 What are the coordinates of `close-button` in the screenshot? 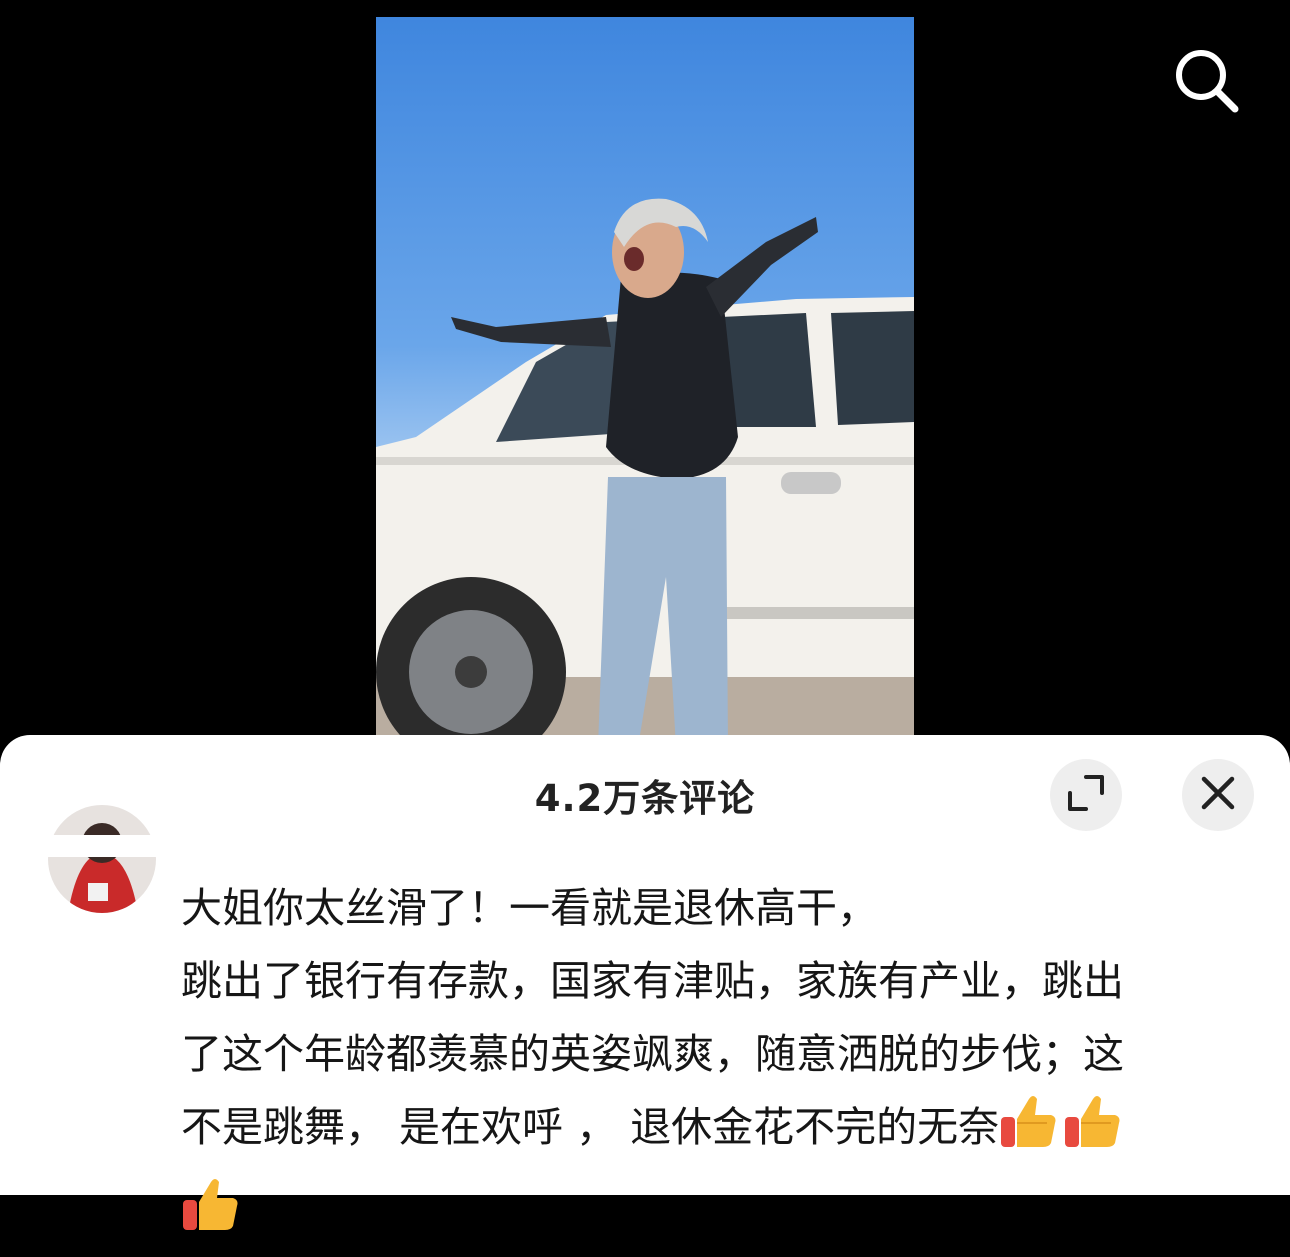 It's located at (1218, 795).